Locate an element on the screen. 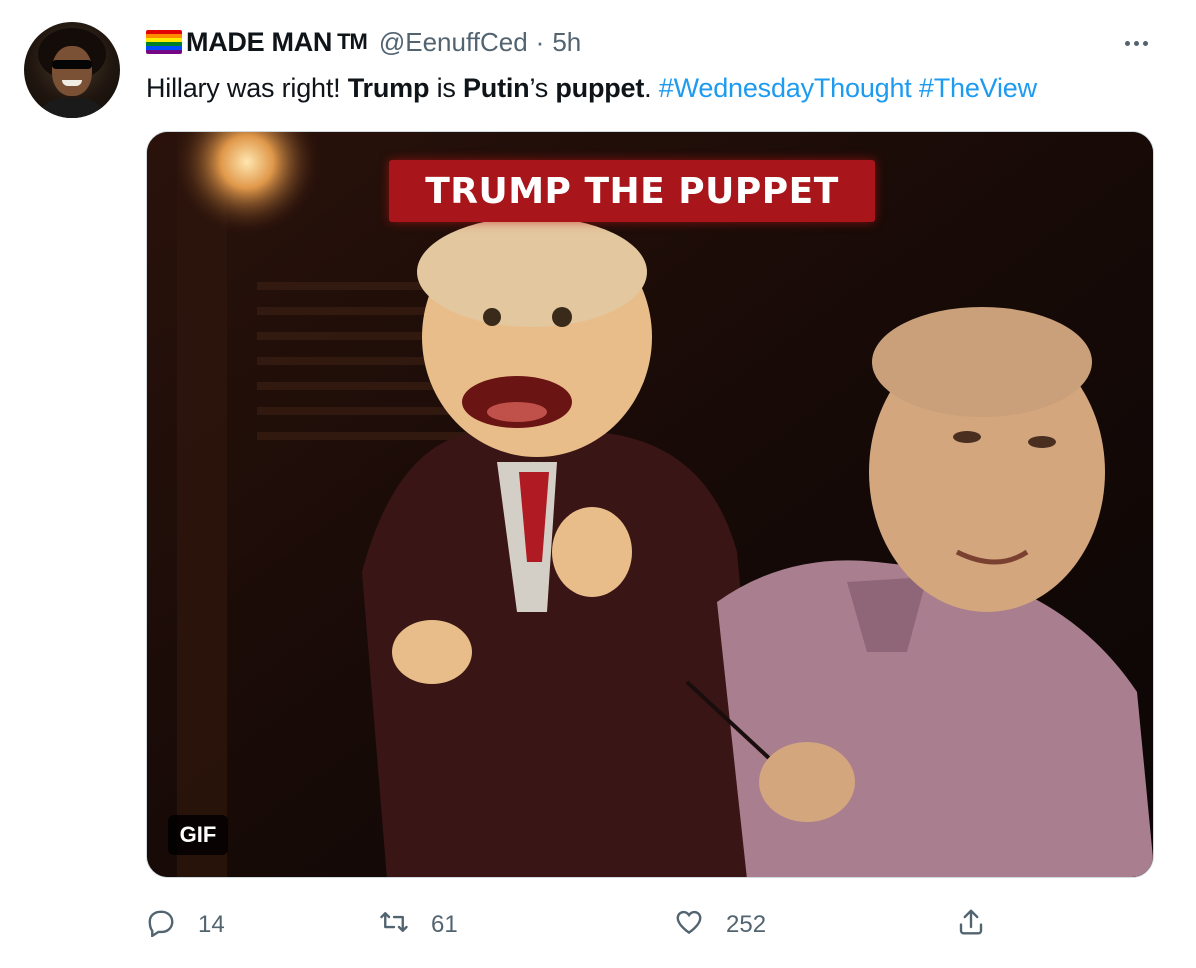  reply-count: 14 is located at coordinates (211, 924).